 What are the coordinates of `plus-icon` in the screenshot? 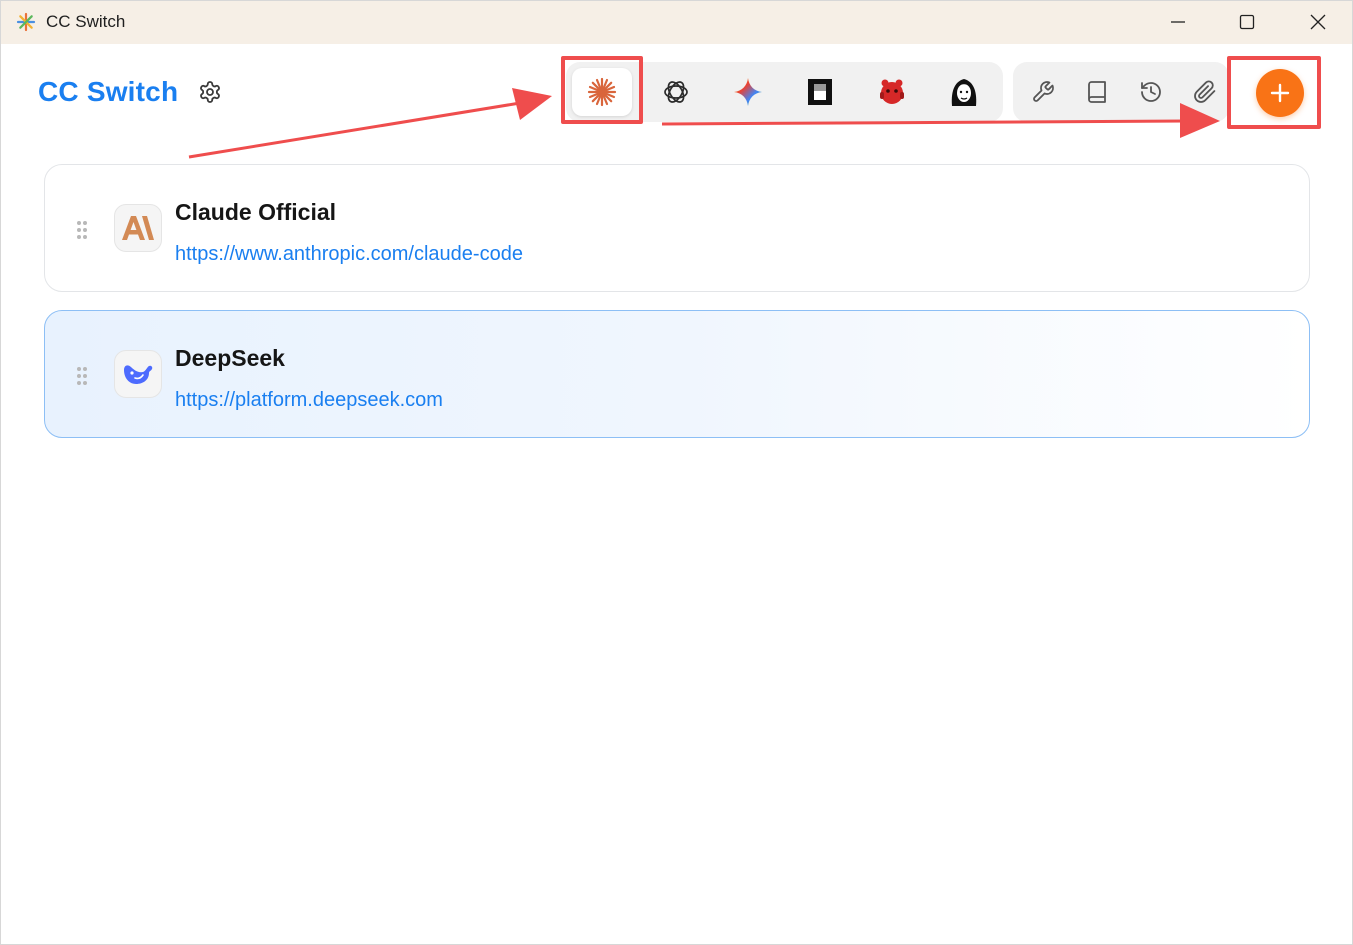 It's located at (1280, 93).